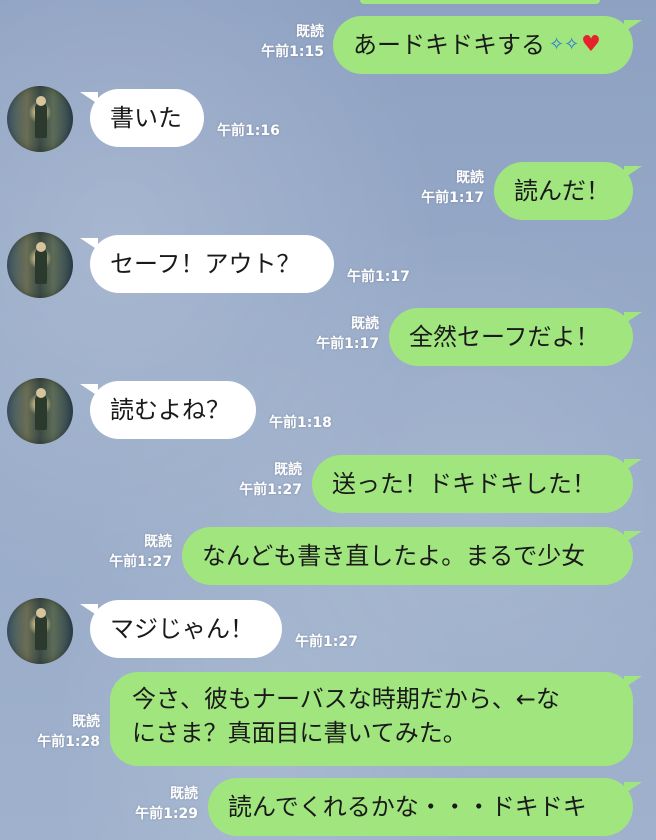 This screenshot has width=656, height=840. What do you see at coordinates (449, 45) in the screenshot?
I see `message-text: あードキドキする` at bounding box center [449, 45].